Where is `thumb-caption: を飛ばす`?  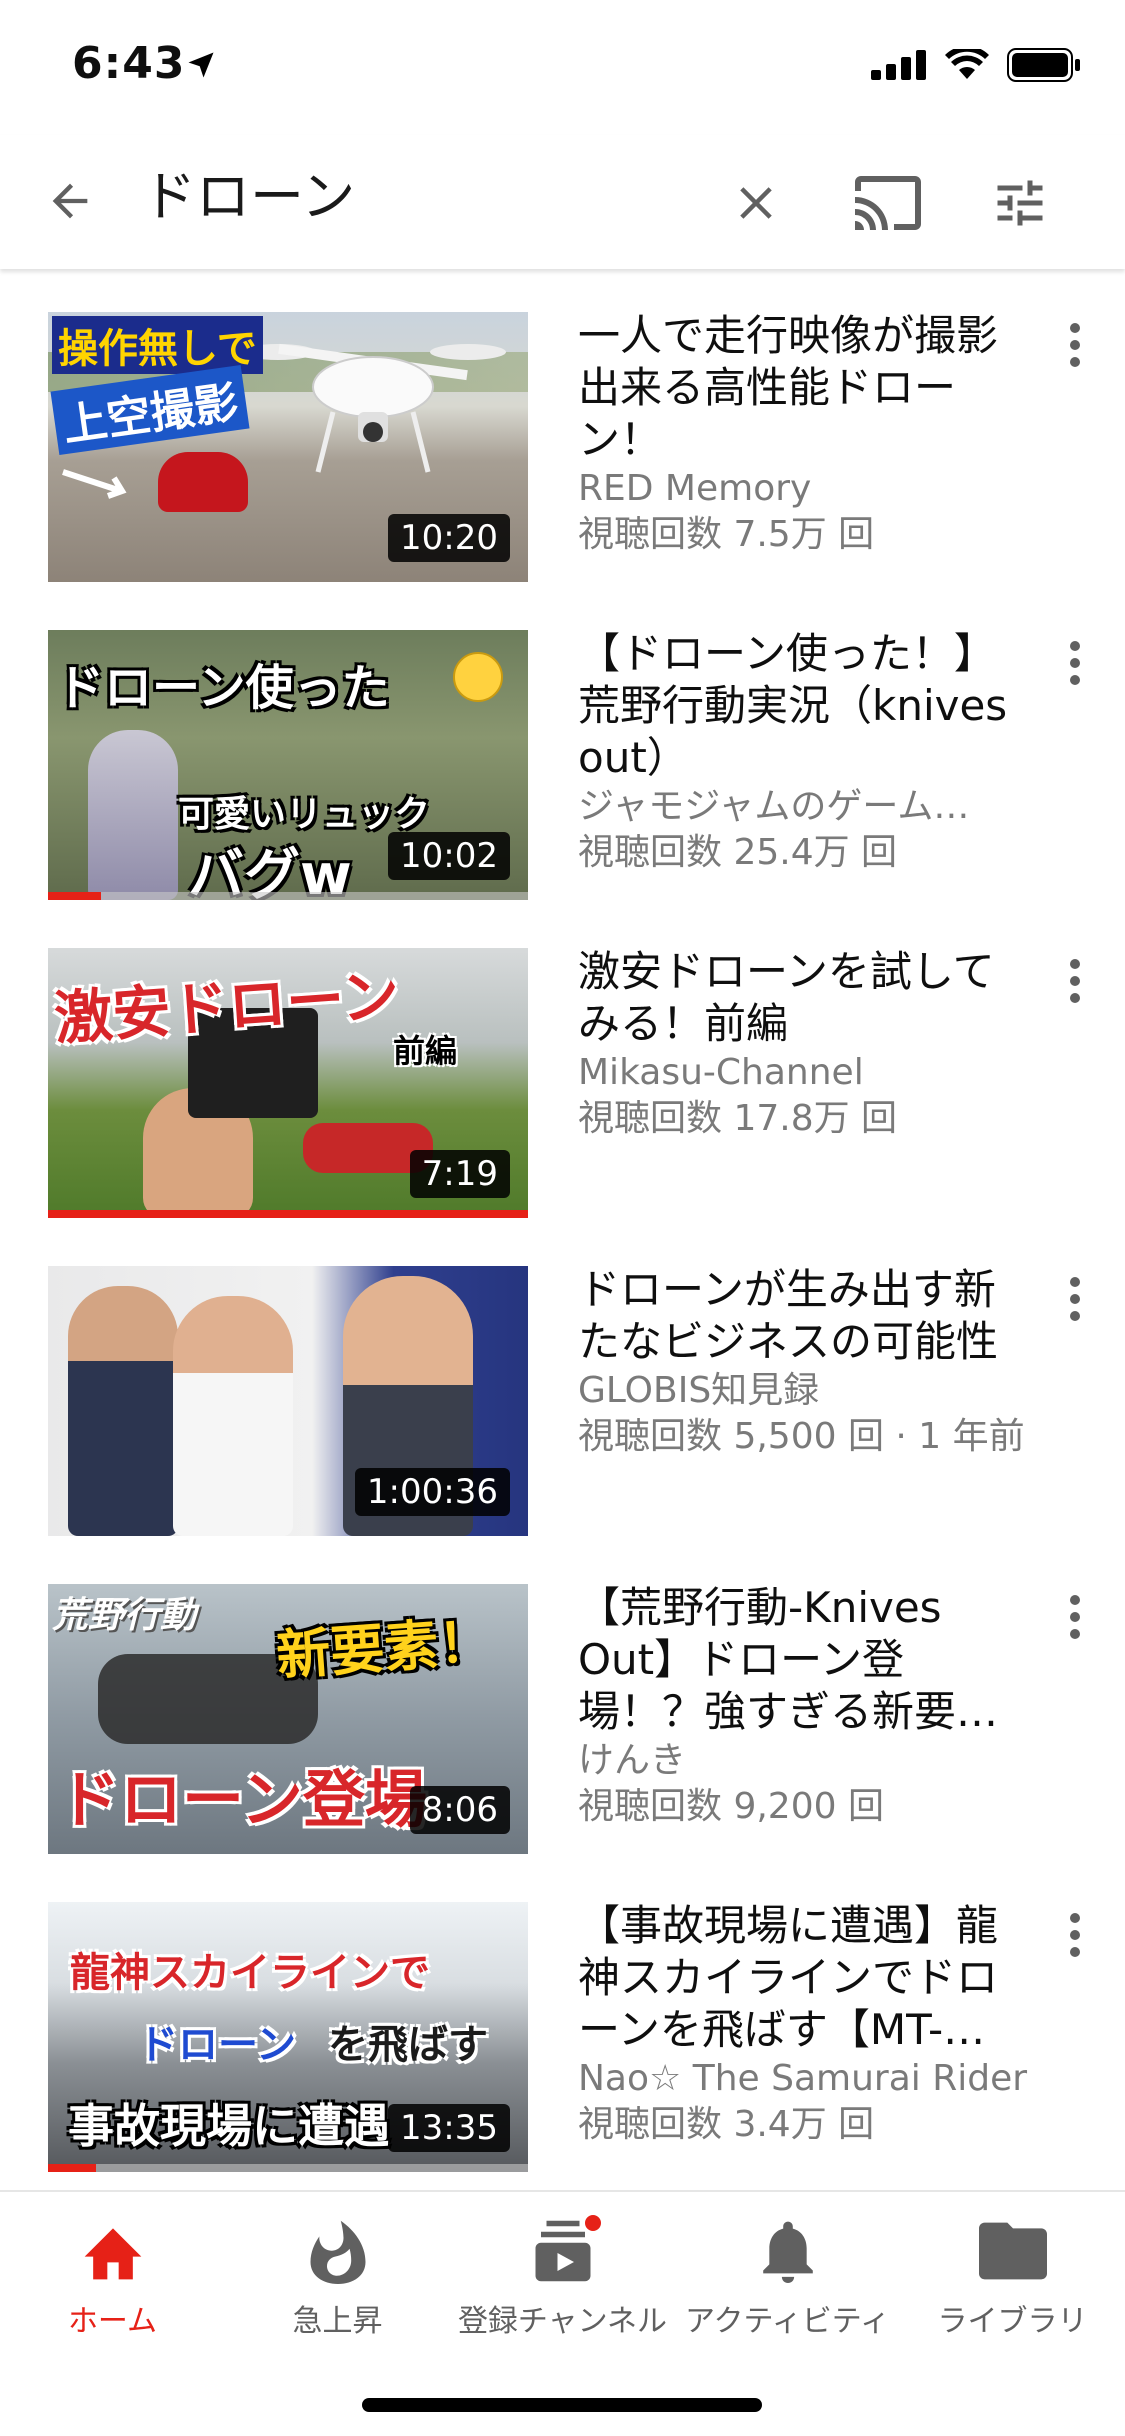 thumb-caption: を飛ばす is located at coordinates (408, 2045).